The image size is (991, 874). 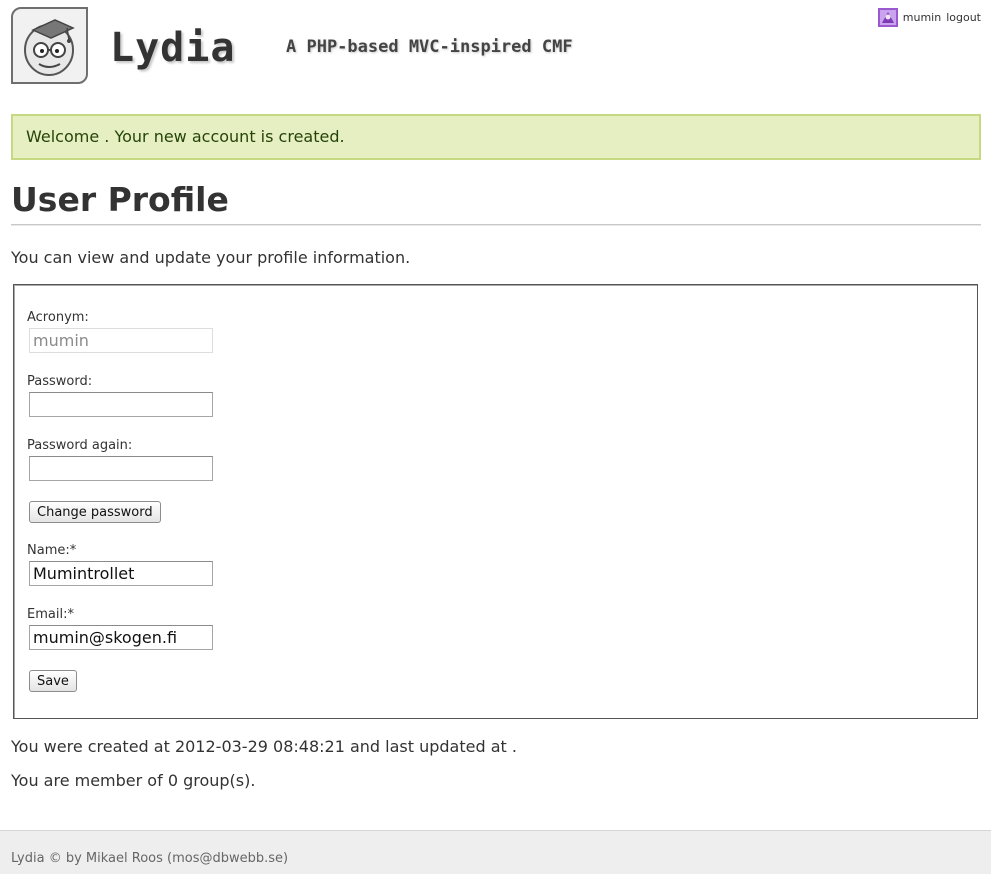 I want to click on login-menu: mumin logout, so click(x=929, y=17).